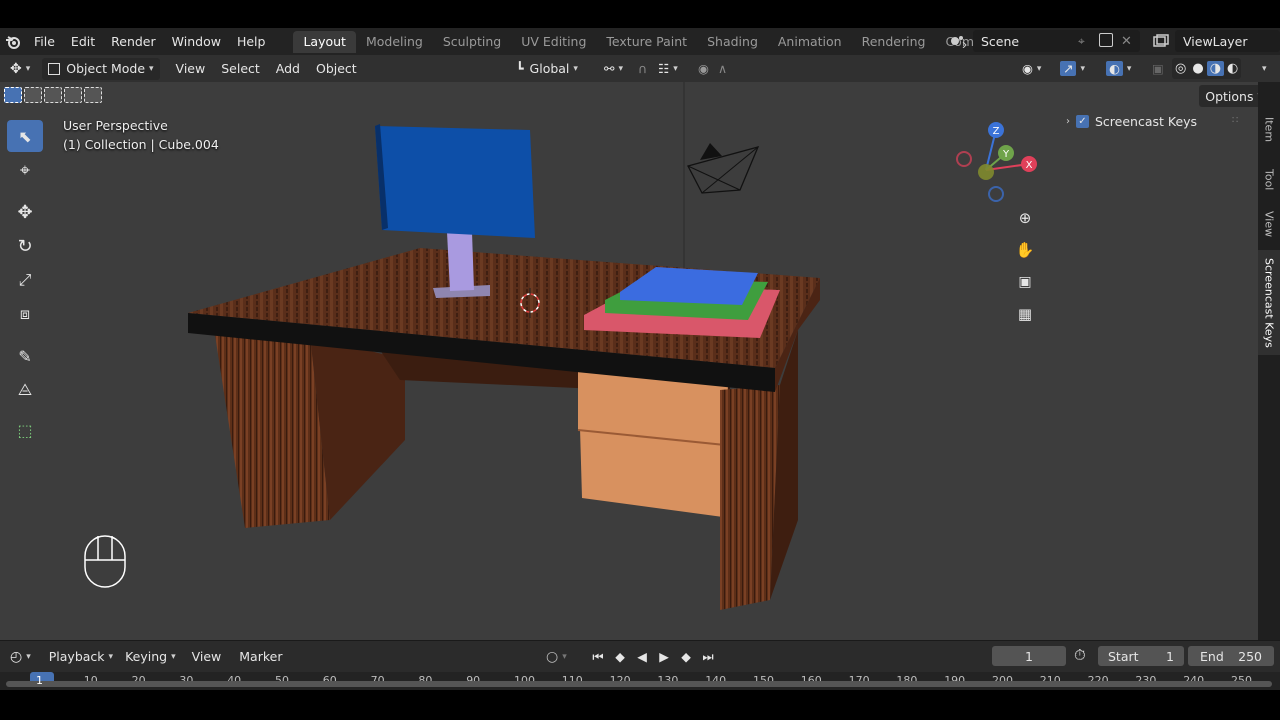 This screenshot has height=720, width=1280. What do you see at coordinates (25, 280) in the screenshot?
I see `scale-tool: ⤢` at bounding box center [25, 280].